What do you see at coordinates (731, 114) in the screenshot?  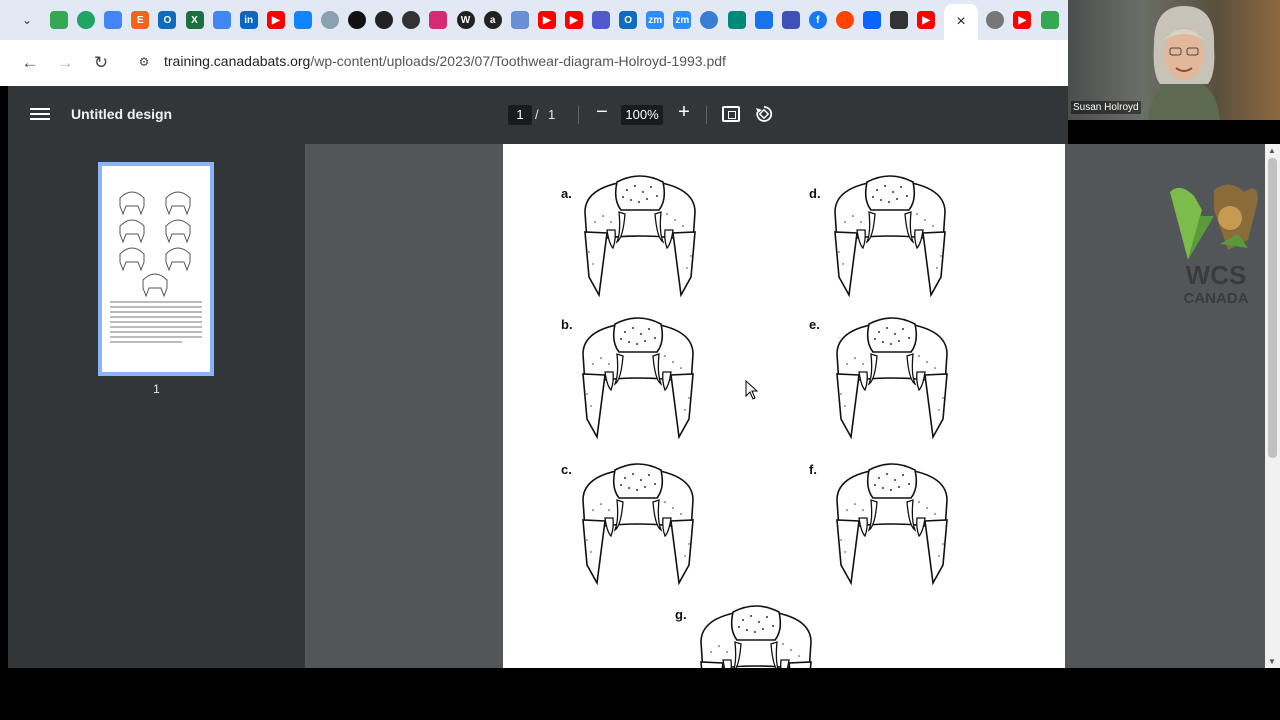 I see `fit-page-icon` at bounding box center [731, 114].